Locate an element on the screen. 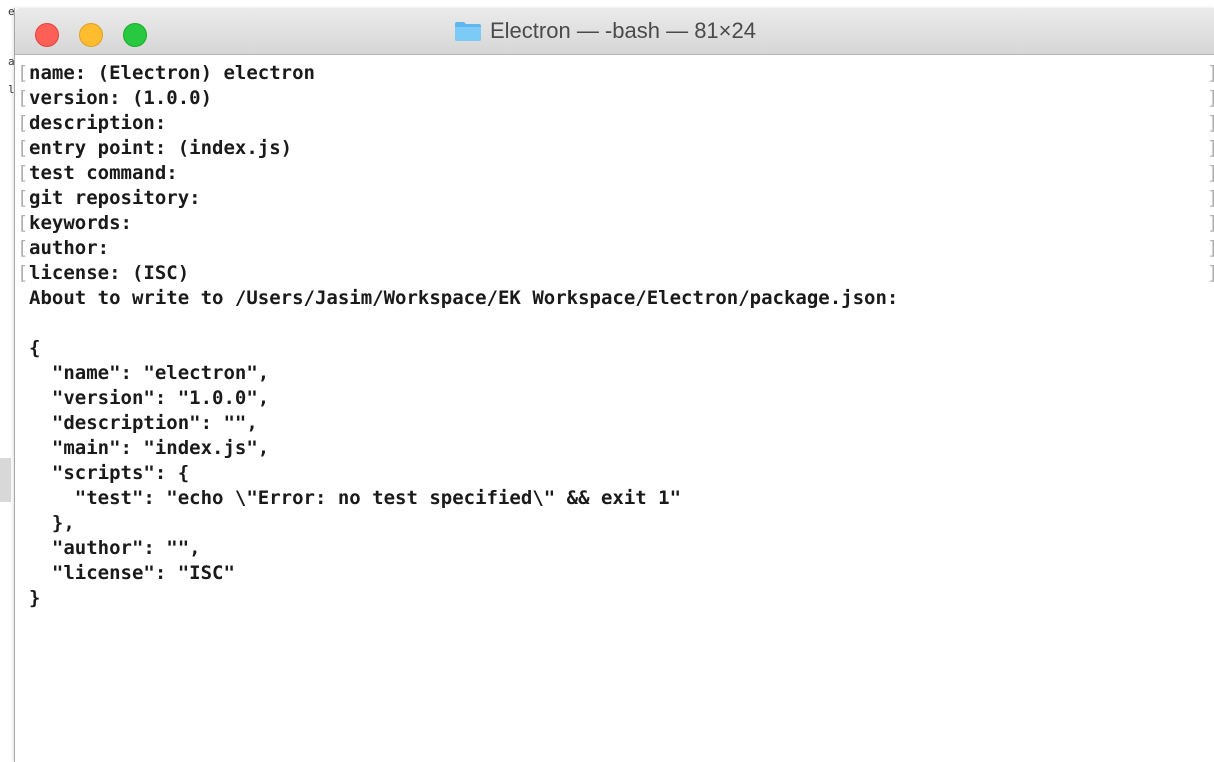  output-line: "license": "ISC" is located at coordinates (132, 573).